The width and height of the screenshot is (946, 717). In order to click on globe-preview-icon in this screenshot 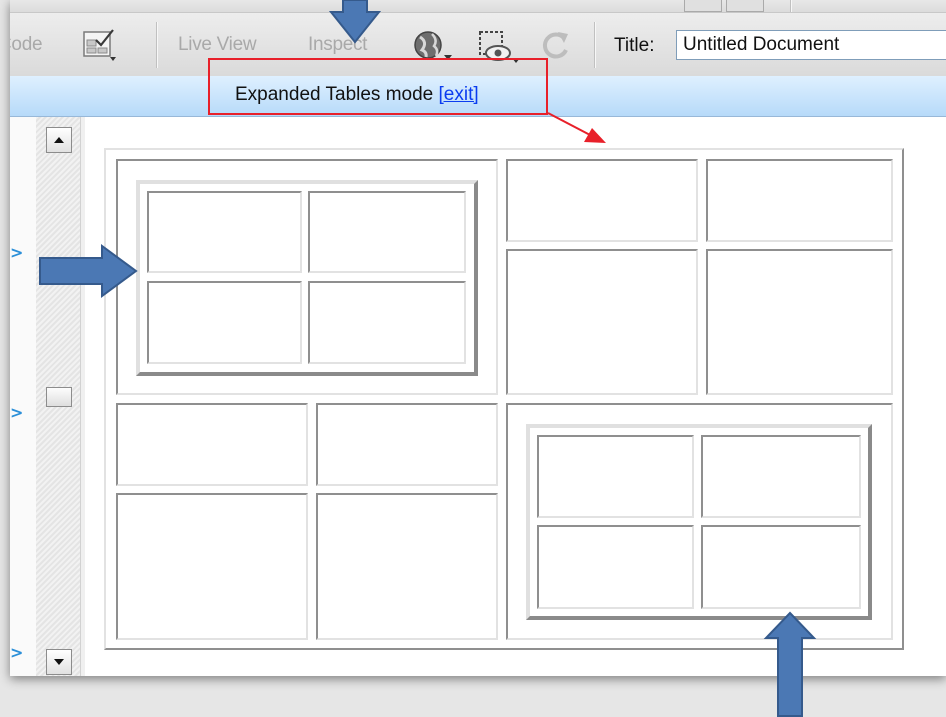, I will do `click(434, 46)`.